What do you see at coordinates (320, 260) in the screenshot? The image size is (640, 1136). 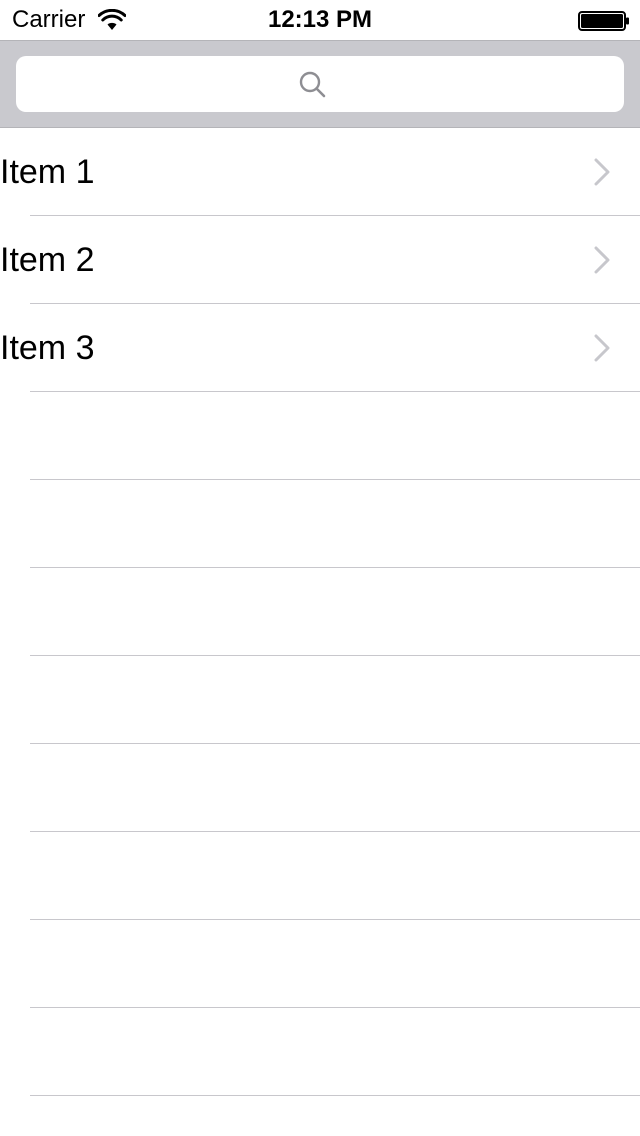 I see `table-row: Item 2` at bounding box center [320, 260].